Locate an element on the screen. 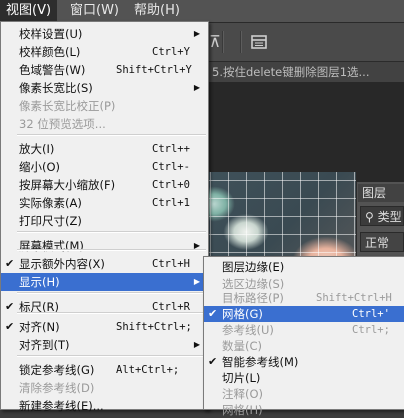 This screenshot has width=404, height=418. view-menu-item: 实际像素(A) Ctrl+1 is located at coordinates (104, 203).